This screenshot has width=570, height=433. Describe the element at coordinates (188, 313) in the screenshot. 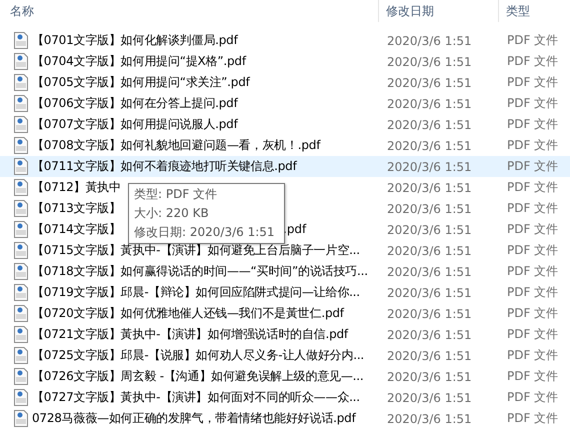

I see `file-name: 【0720文字版】如何优雅地催人还钱—我们不是黃世仁.pdf` at that location.